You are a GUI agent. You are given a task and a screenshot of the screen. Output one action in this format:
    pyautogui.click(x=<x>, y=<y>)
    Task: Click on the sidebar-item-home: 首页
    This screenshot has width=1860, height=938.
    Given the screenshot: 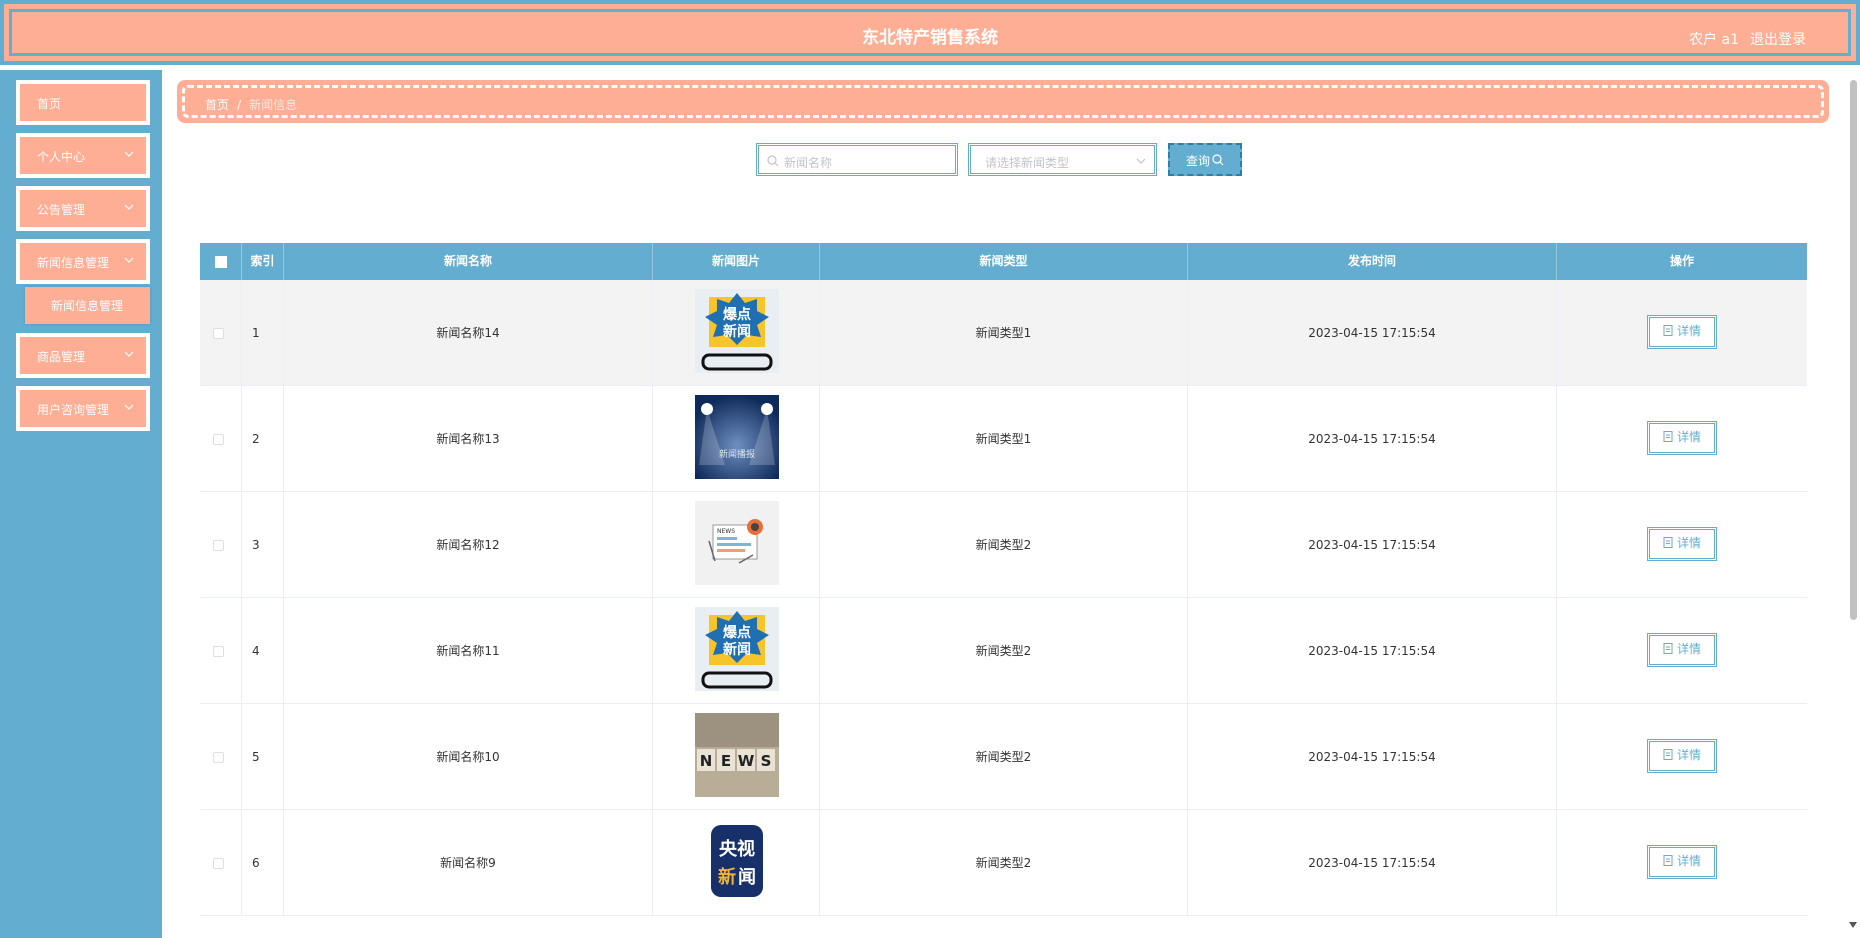 What is the action you would take?
    pyautogui.click(x=83, y=102)
    